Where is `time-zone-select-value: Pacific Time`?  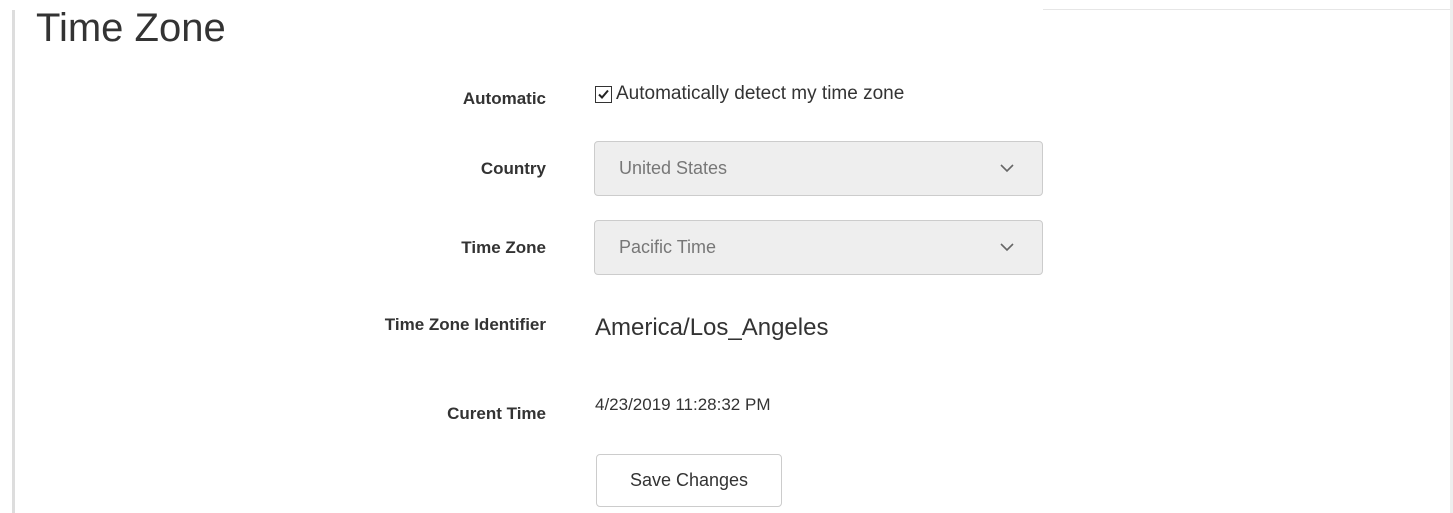 time-zone-select-value: Pacific Time is located at coordinates (668, 247).